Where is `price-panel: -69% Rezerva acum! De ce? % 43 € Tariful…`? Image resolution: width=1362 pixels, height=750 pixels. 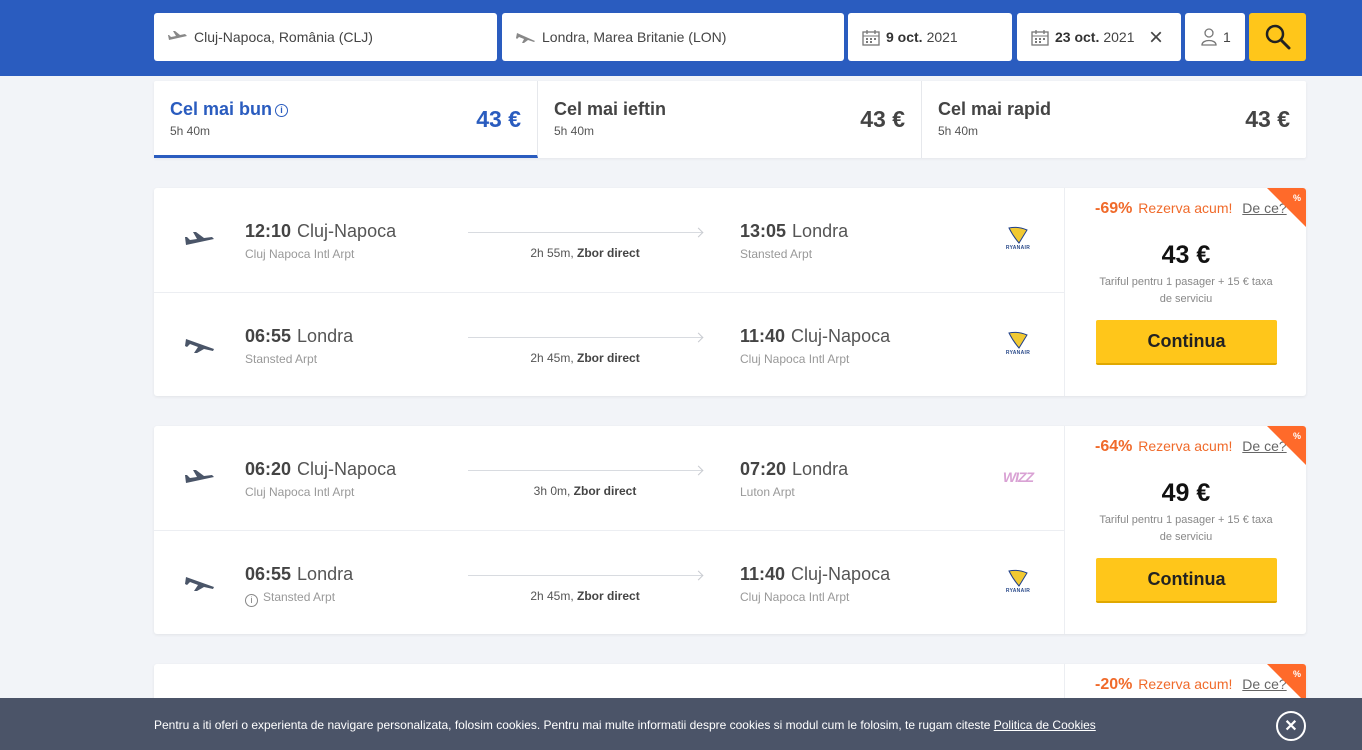 price-panel: -69% Rezerva acum! De ce? % 43 € Tariful… is located at coordinates (1185, 292).